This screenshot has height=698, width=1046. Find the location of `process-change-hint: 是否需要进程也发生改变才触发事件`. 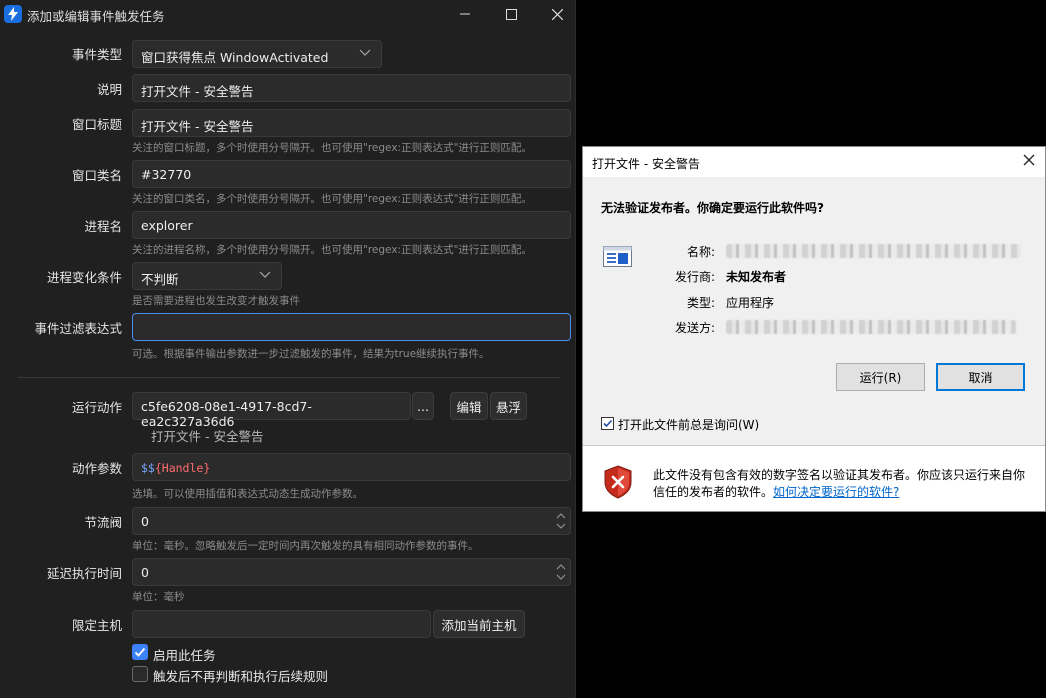

process-change-hint: 是否需要进程也发生改变才触发事件 is located at coordinates (216, 301).